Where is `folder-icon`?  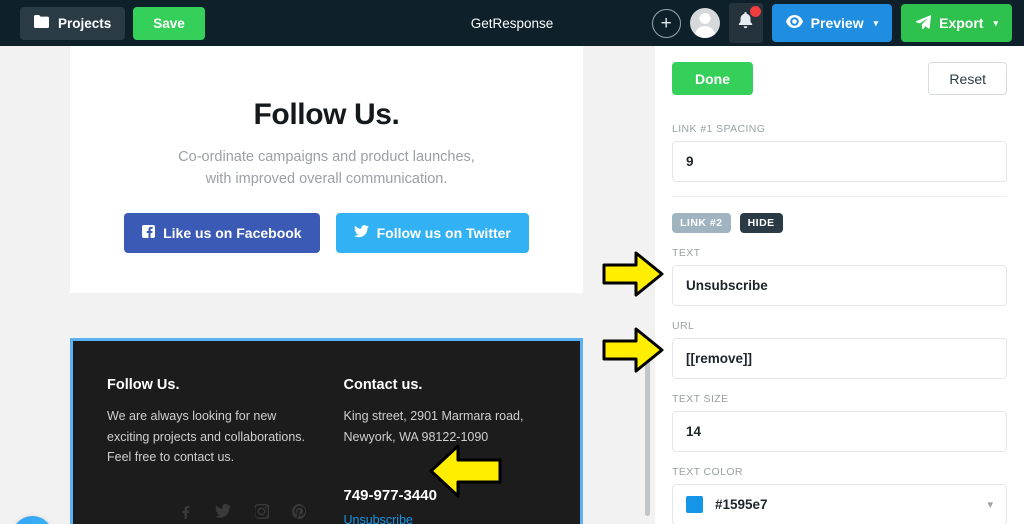 folder-icon is located at coordinates (41, 23).